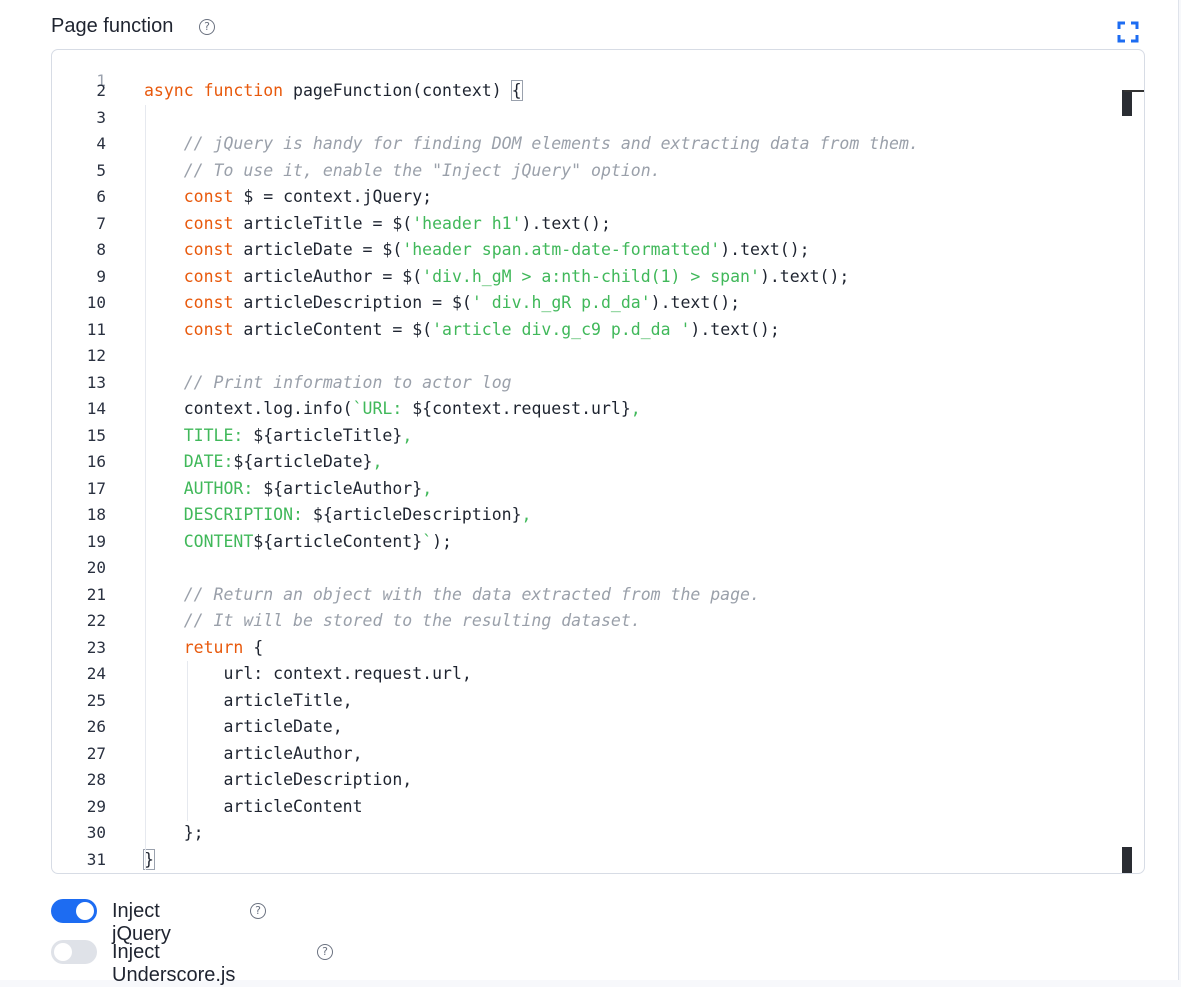 This screenshot has height=987, width=1181. Describe the element at coordinates (141, 922) in the screenshot. I see `inject-jquery-label: Inject jQuery` at that location.